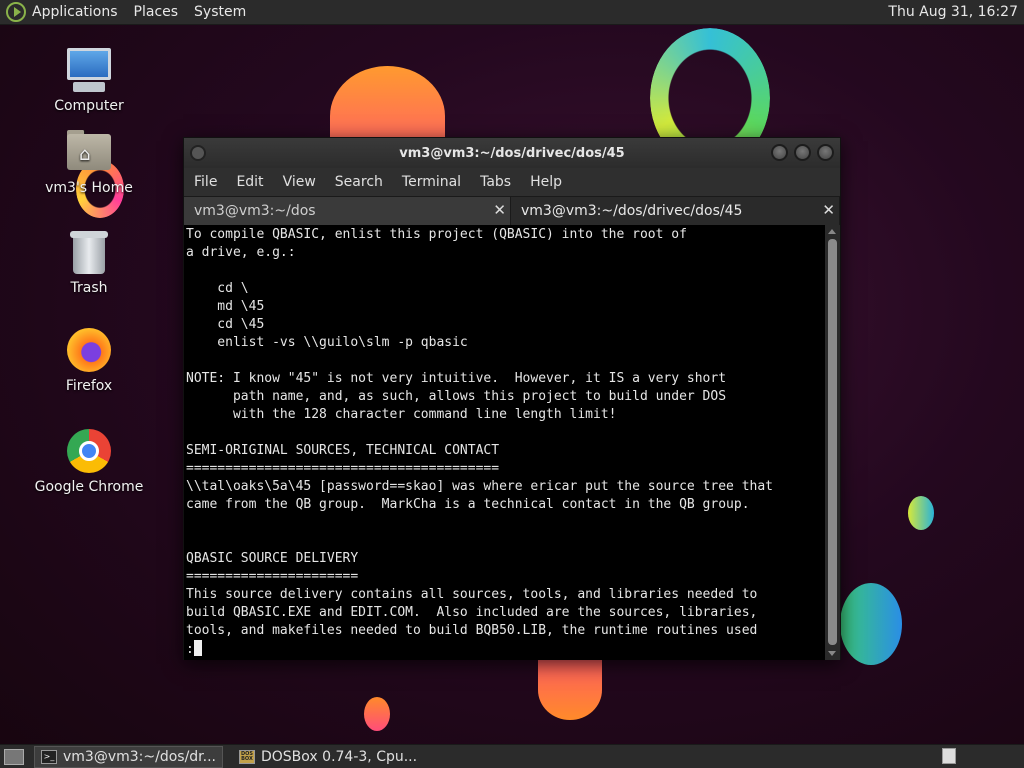  What do you see at coordinates (921, 513) in the screenshot?
I see `wallpaper-teal-blob` at bounding box center [921, 513].